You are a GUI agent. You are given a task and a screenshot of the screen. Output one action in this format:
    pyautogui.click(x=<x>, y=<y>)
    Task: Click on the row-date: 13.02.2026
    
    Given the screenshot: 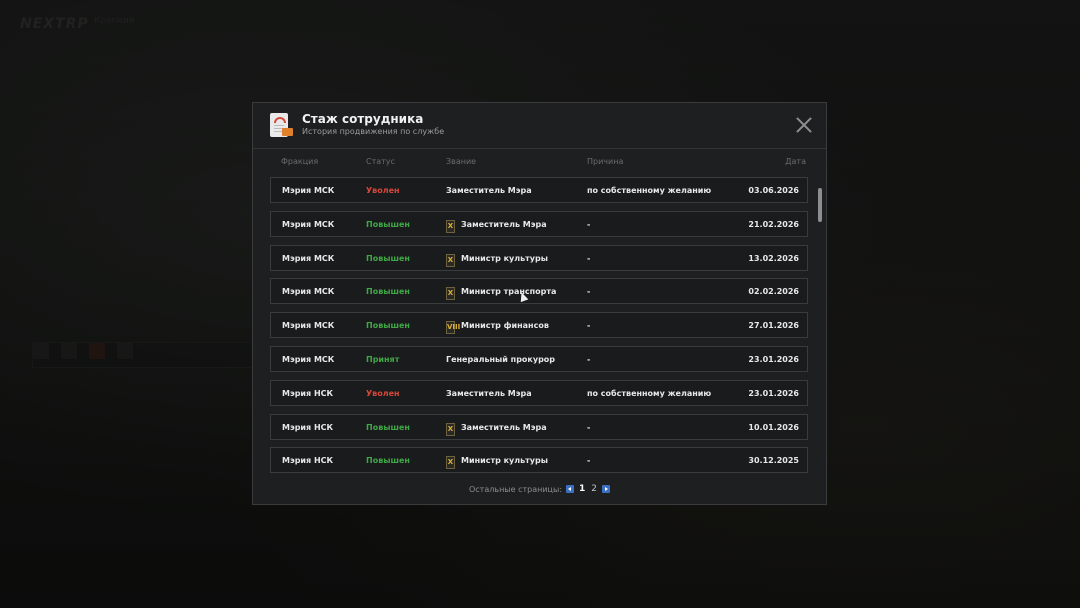 What is the action you would take?
    pyautogui.click(x=773, y=258)
    